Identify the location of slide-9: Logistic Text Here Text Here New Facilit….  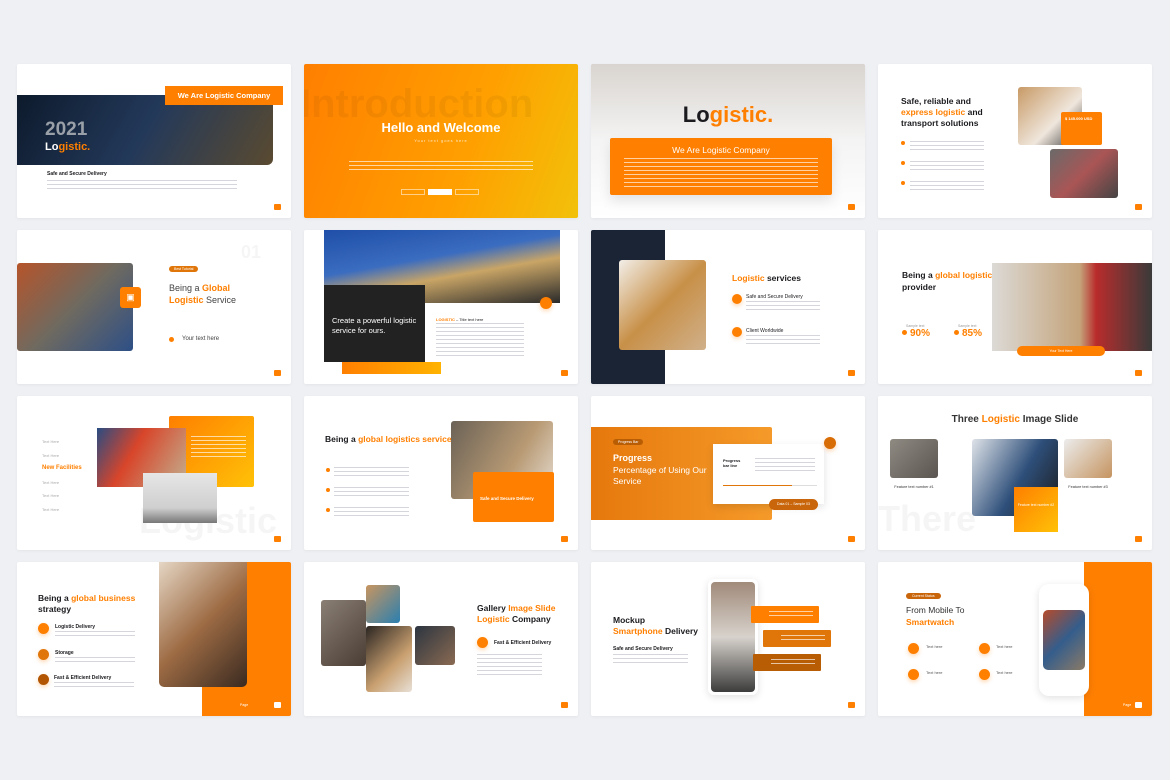
(154, 473).